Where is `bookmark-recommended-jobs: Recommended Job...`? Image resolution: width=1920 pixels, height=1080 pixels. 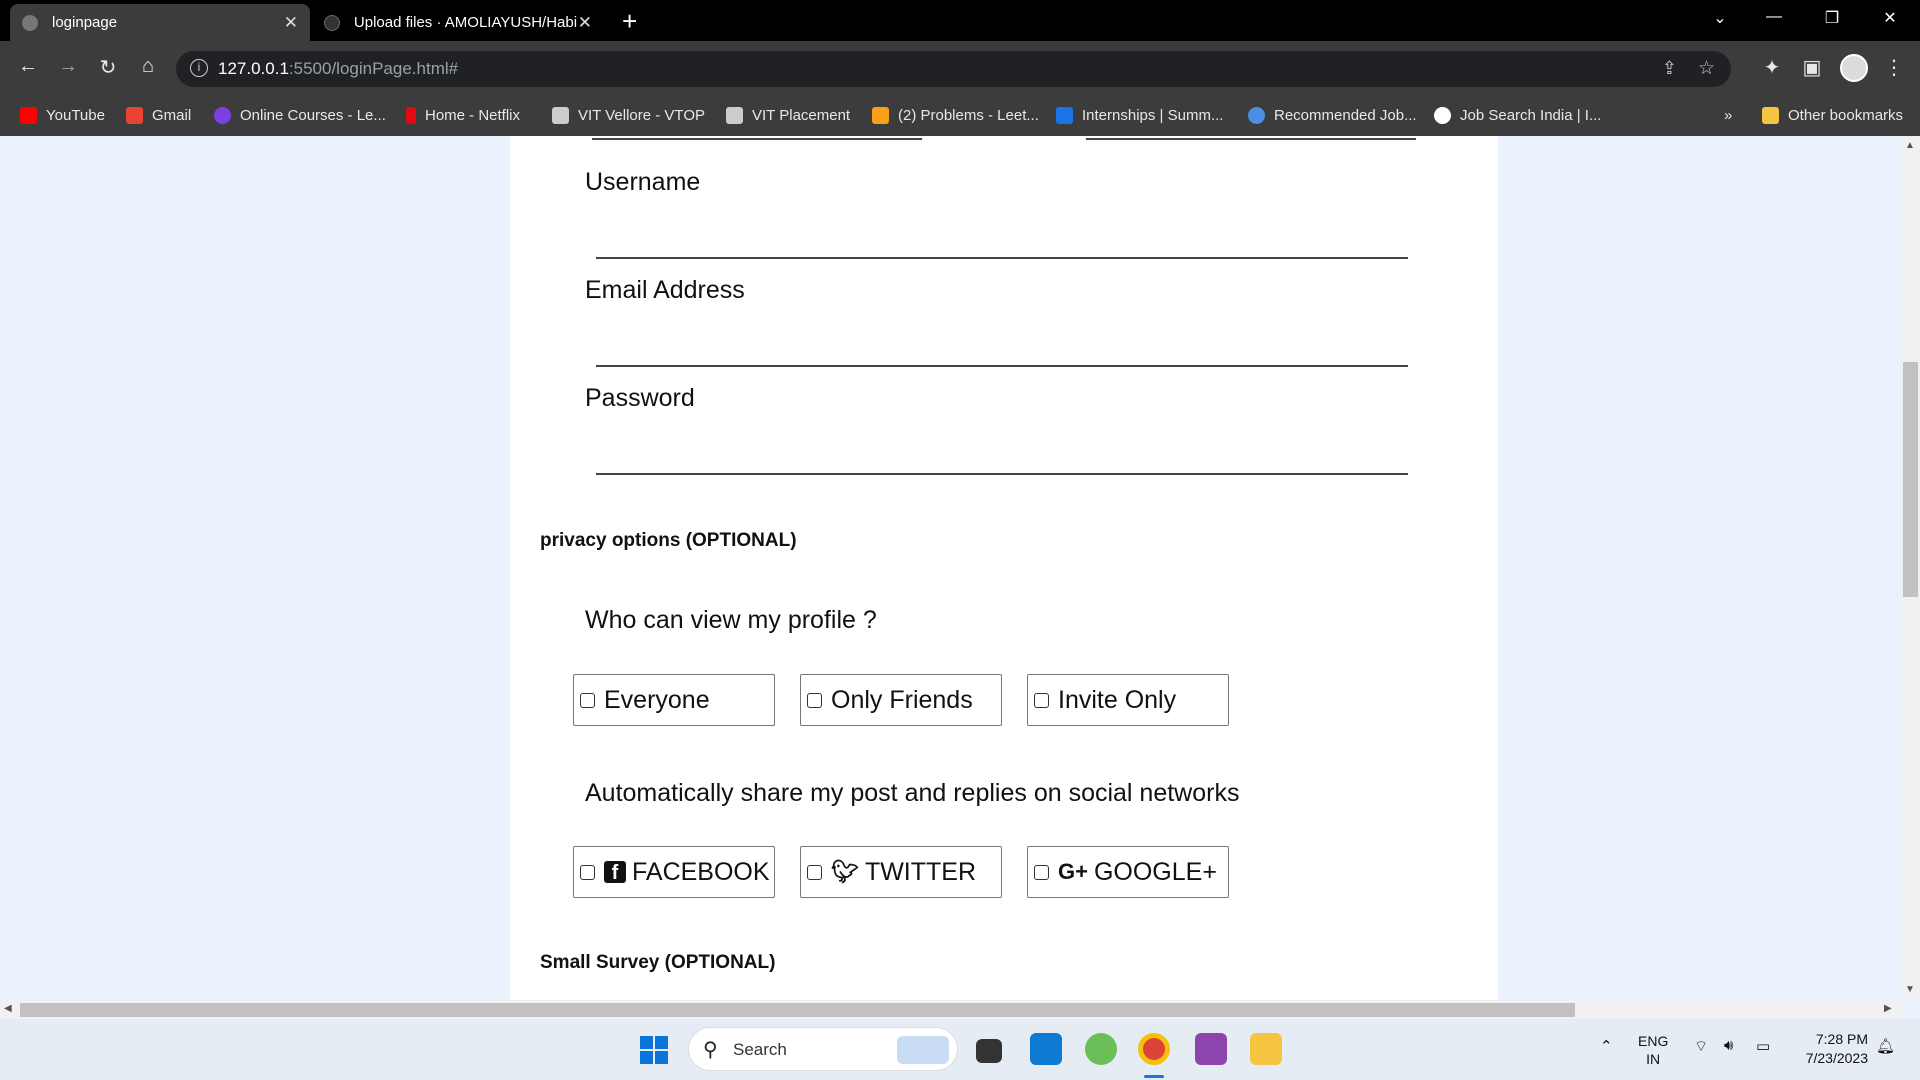
bookmark-recommended-jobs: Recommended Job... is located at coordinates (1332, 115).